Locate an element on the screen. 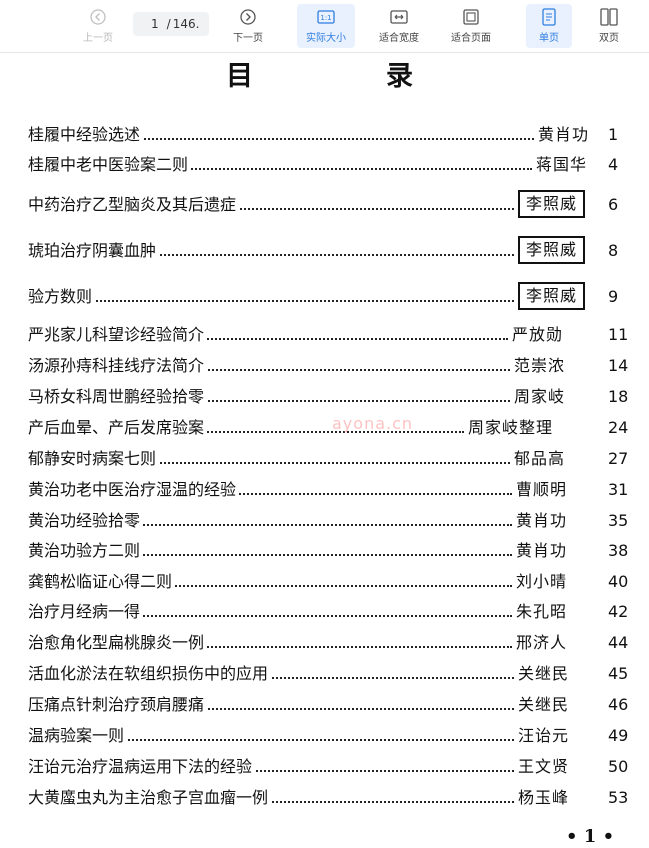 This screenshot has width=649, height=848. svg-text: 1:1 is located at coordinates (325, 18).